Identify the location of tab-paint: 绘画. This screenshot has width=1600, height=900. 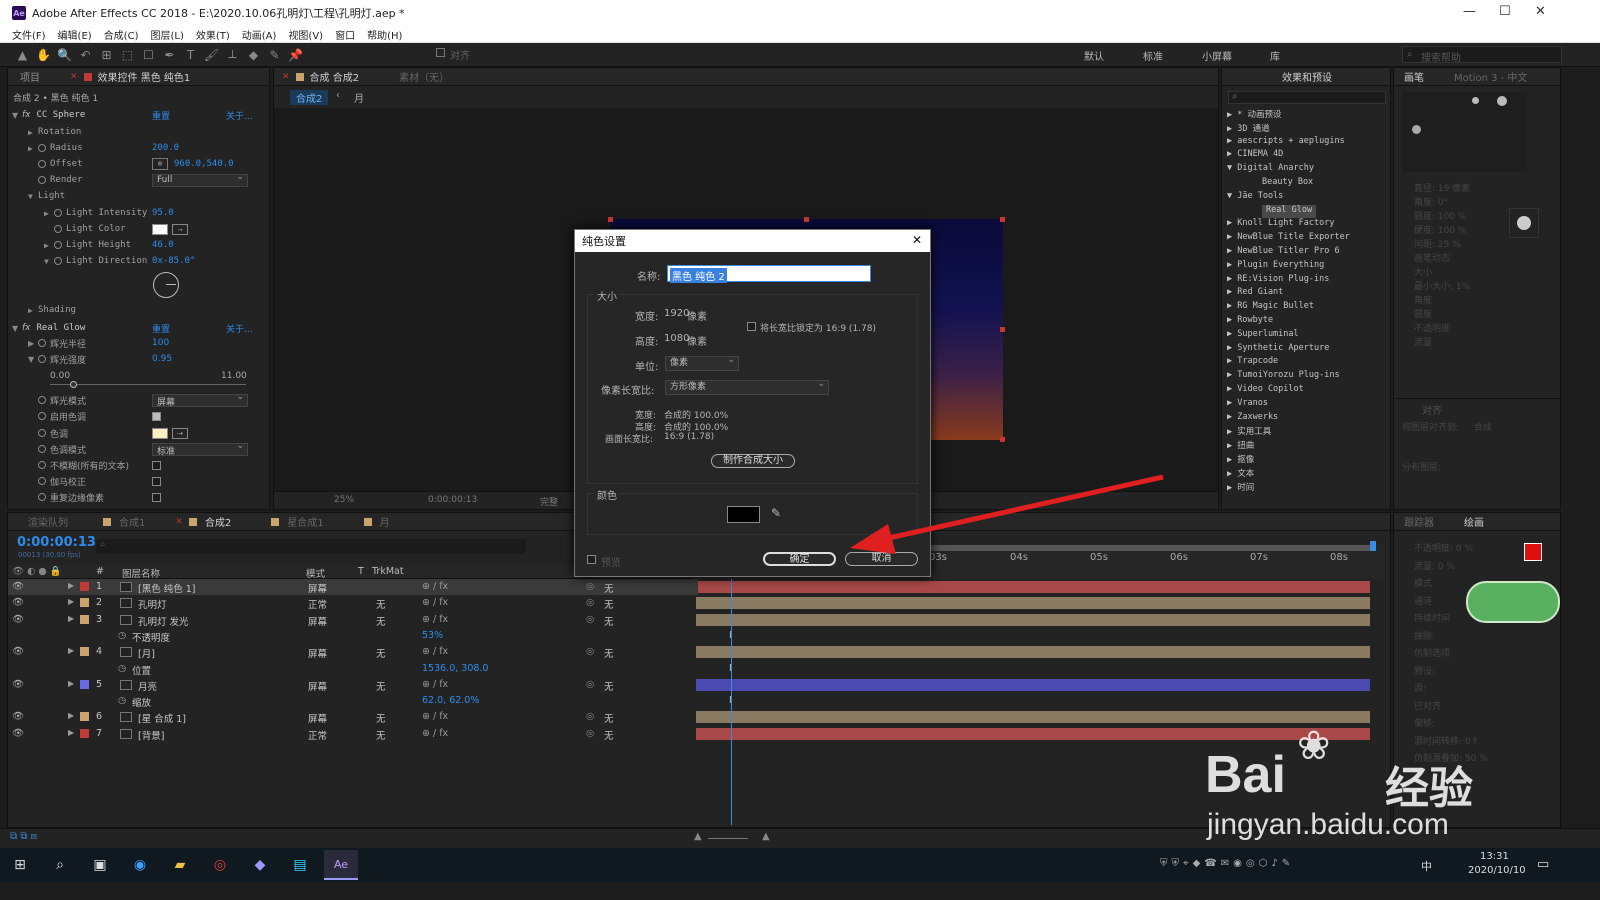
(1474, 521).